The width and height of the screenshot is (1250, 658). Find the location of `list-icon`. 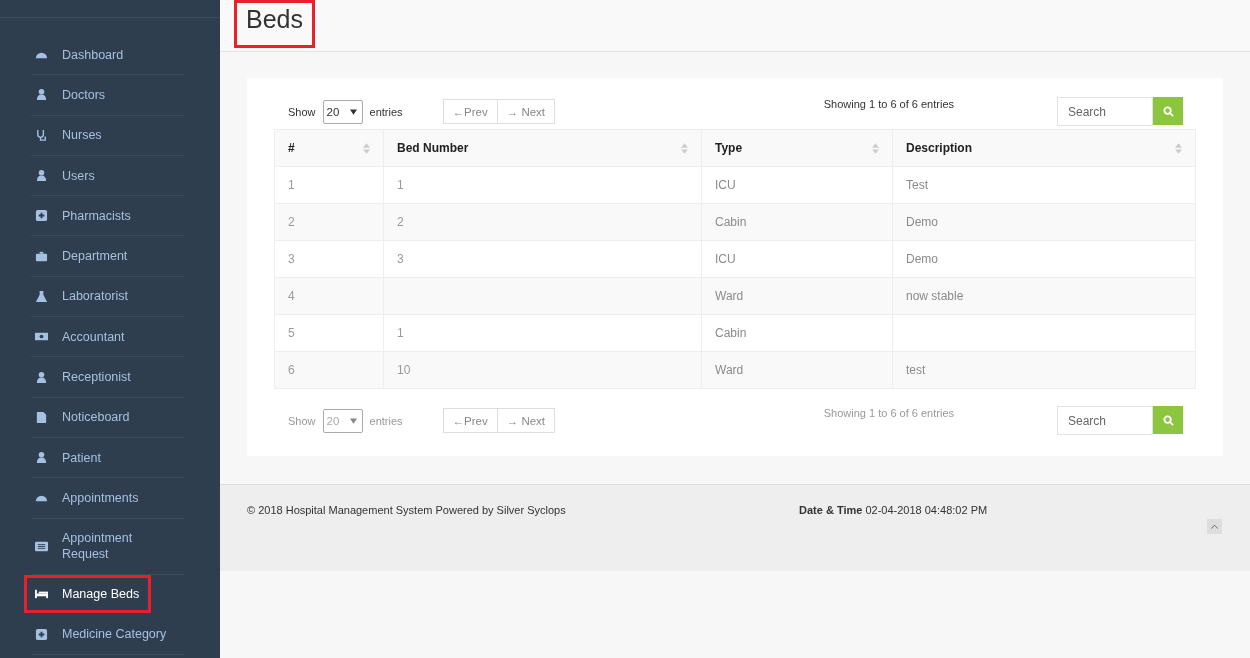

list-icon is located at coordinates (41, 546).